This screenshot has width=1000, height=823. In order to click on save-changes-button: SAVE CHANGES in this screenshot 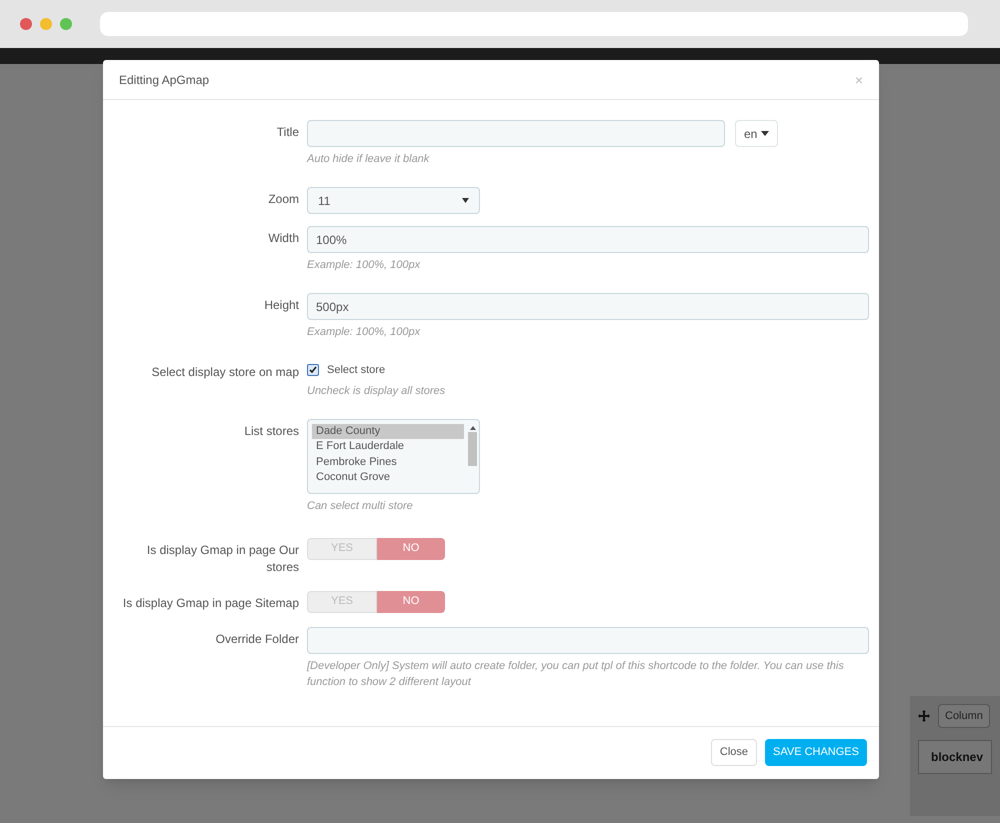, I will do `click(816, 752)`.